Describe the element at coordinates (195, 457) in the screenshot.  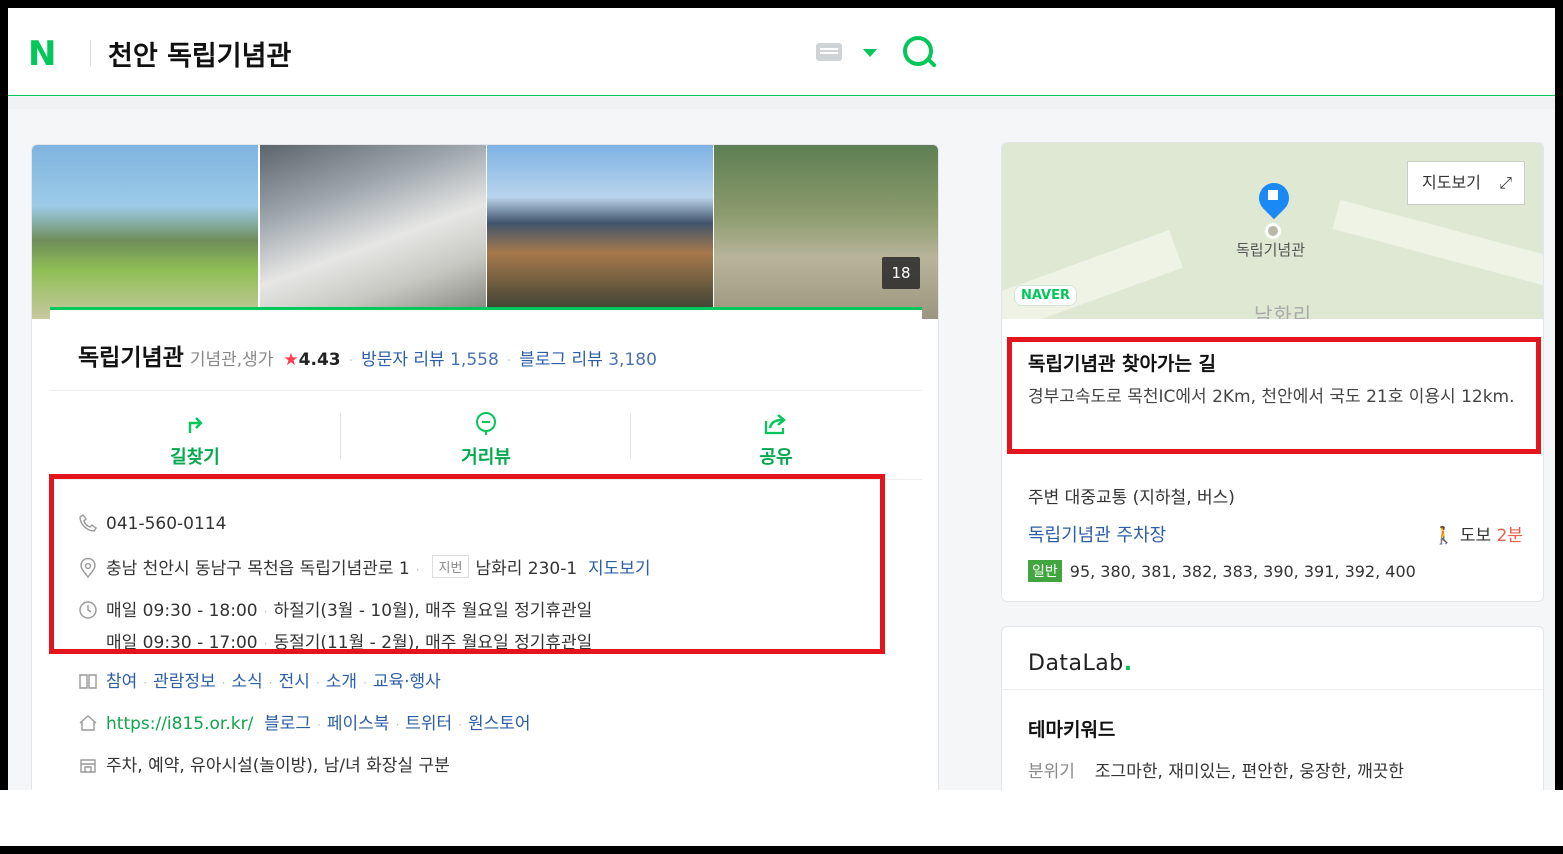
I see `directions-label: 길찾기` at that location.